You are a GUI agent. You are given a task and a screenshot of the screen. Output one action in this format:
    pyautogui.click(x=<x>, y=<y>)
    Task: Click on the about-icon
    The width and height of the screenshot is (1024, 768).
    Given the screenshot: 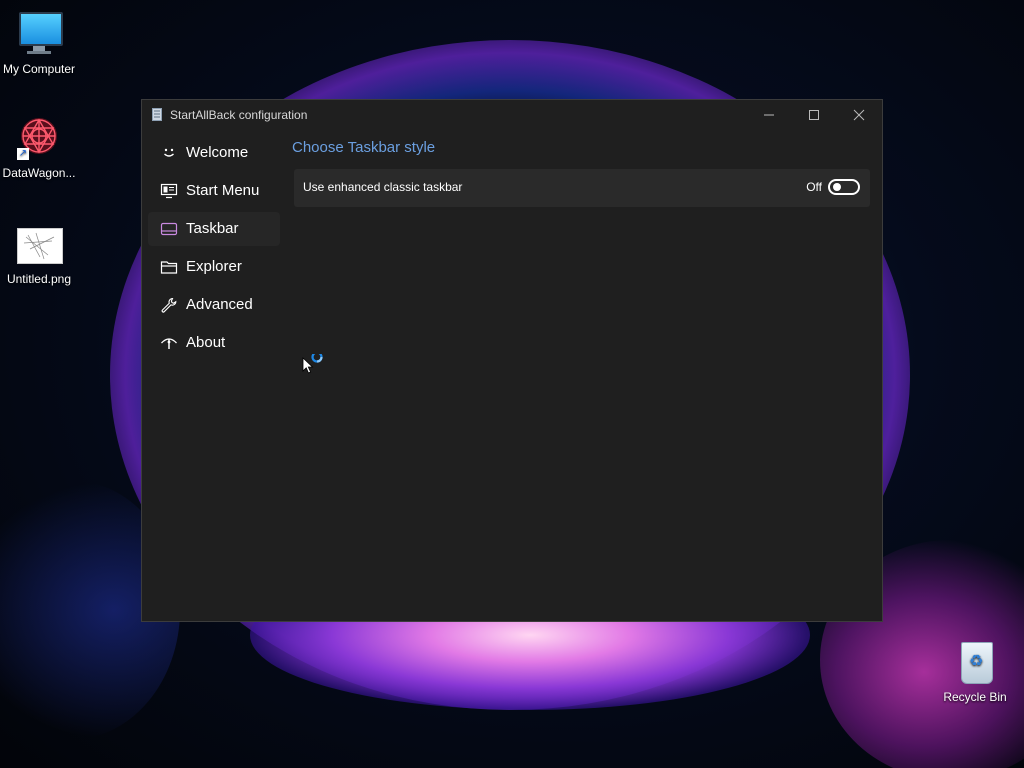 What is the action you would take?
    pyautogui.click(x=169, y=343)
    